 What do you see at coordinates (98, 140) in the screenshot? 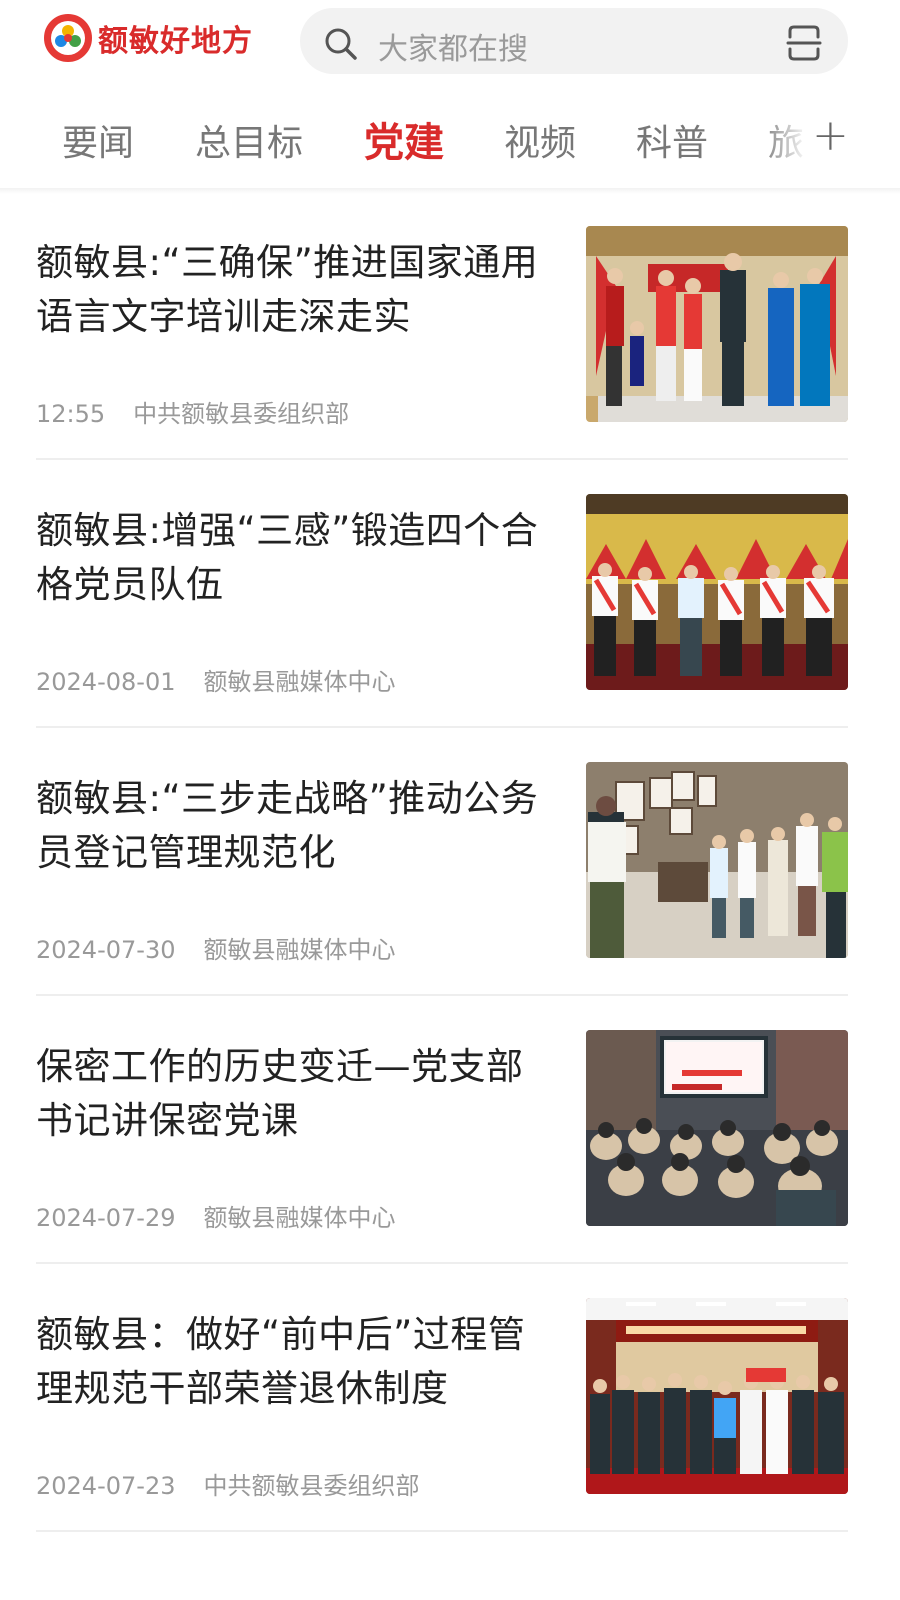
I see `tab-yaowen: 要闻` at bounding box center [98, 140].